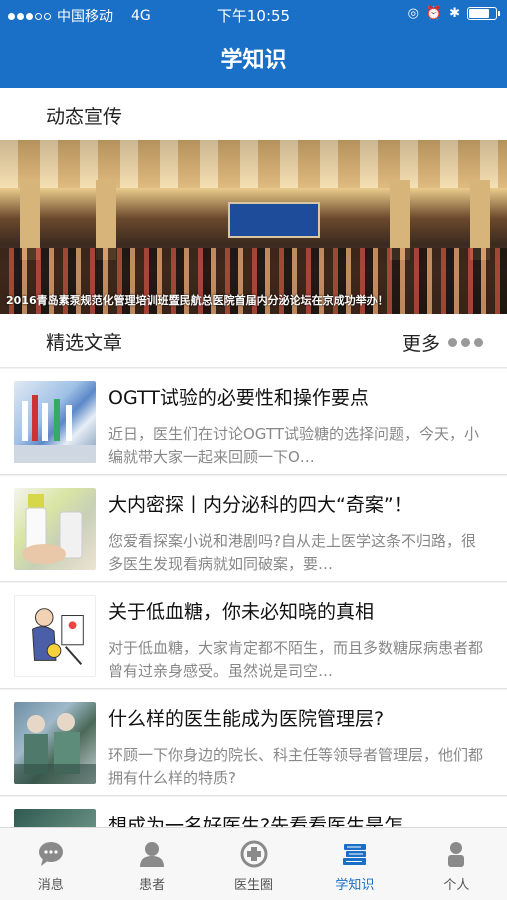  I want to click on article-title: 什么样的医生能成为医院管理层?, so click(246, 719).